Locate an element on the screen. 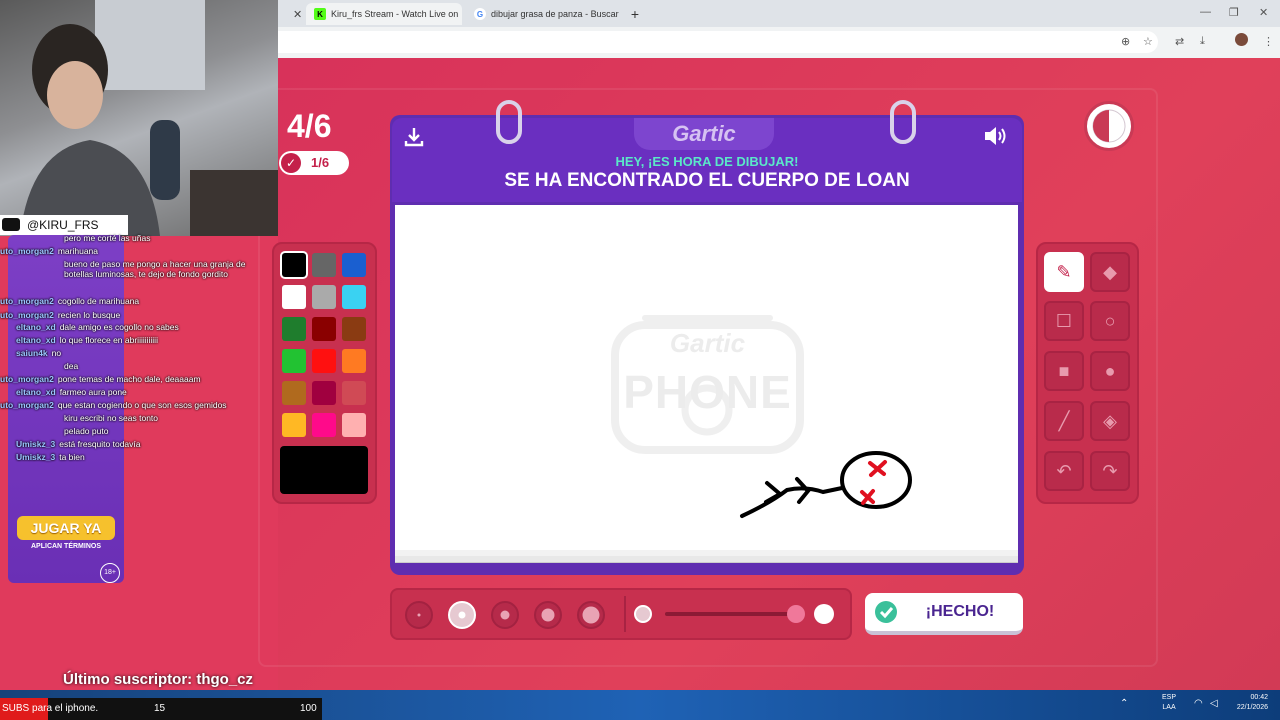 The width and height of the screenshot is (1280, 720). binder-ring-icon is located at coordinates (509, 122).